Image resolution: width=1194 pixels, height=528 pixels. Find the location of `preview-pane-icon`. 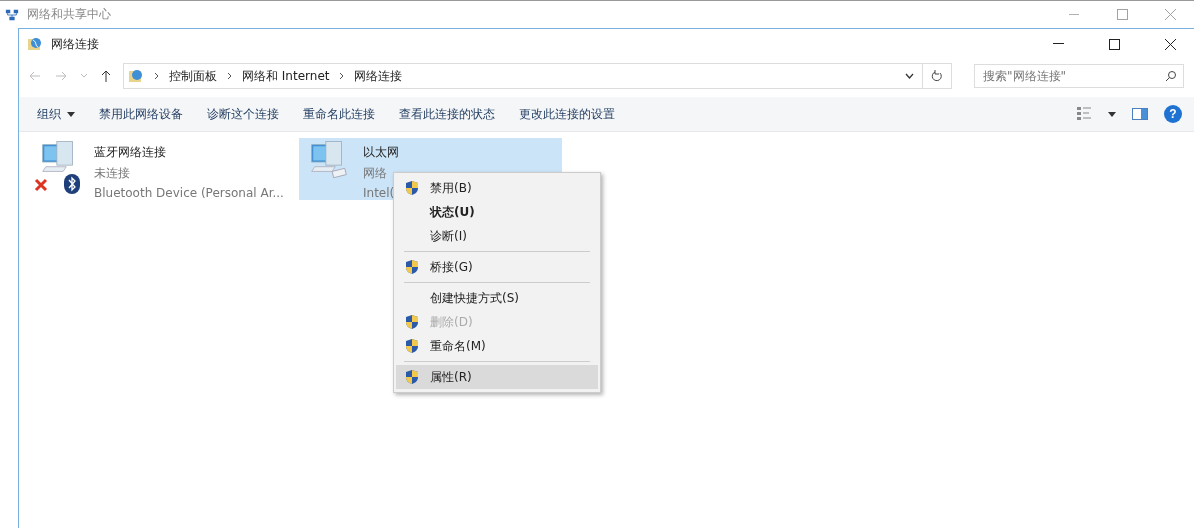

preview-pane-icon is located at coordinates (1140, 114).